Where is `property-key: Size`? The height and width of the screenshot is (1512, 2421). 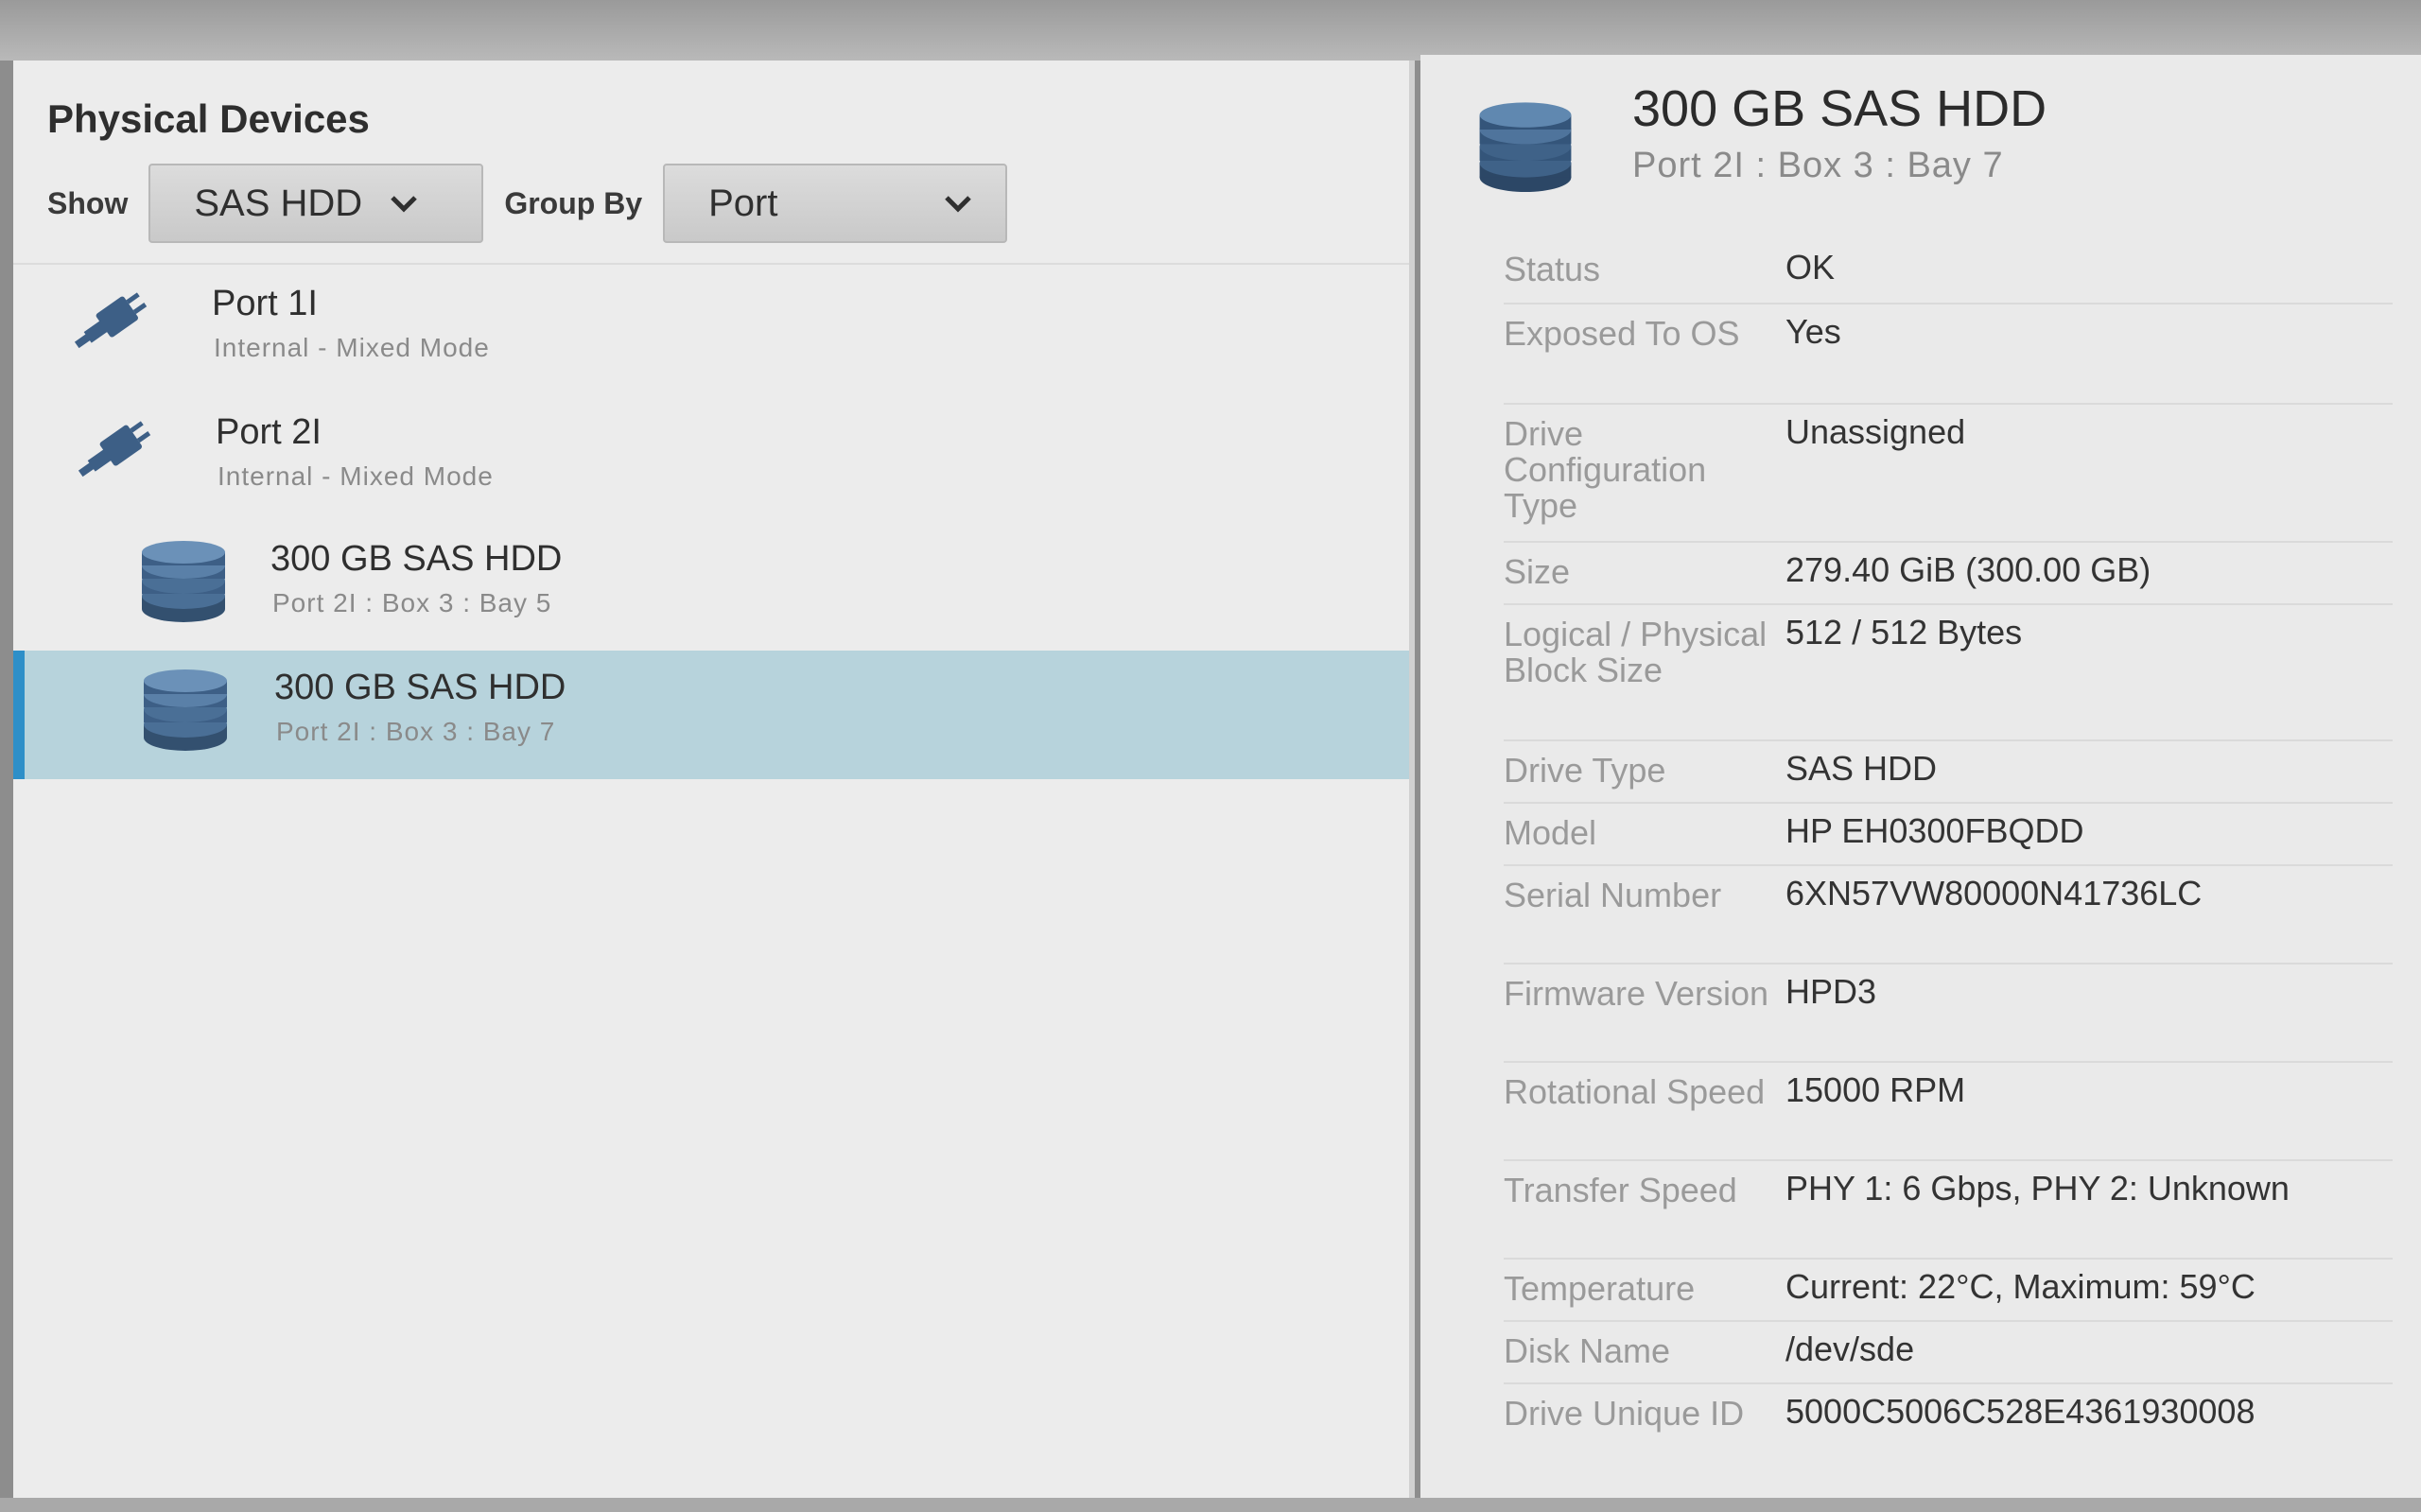
property-key: Size is located at coordinates (1537, 571).